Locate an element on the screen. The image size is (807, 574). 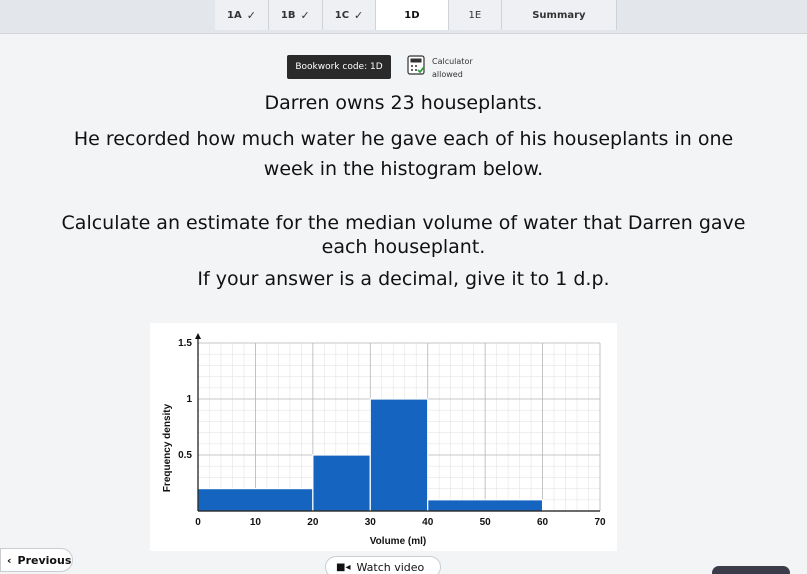
video-camera-icon: ■◂ is located at coordinates (343, 567).